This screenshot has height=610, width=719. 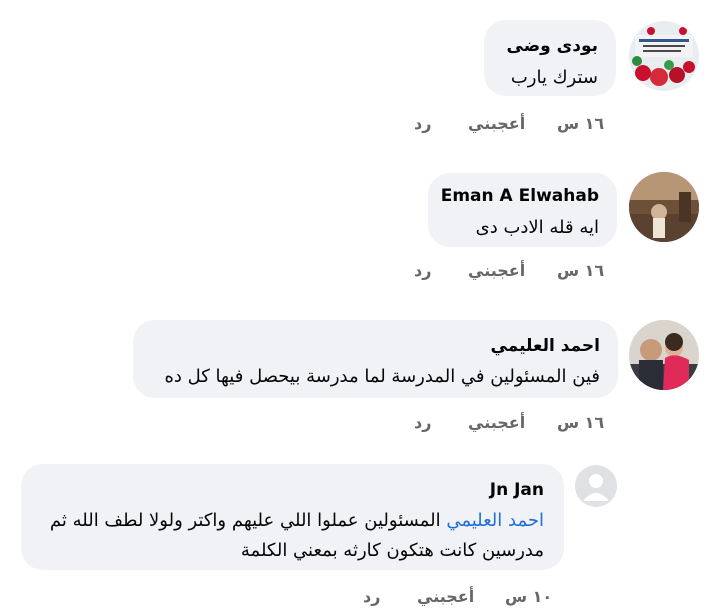 I want to click on comment-time: ١٠ س, so click(x=528, y=596).